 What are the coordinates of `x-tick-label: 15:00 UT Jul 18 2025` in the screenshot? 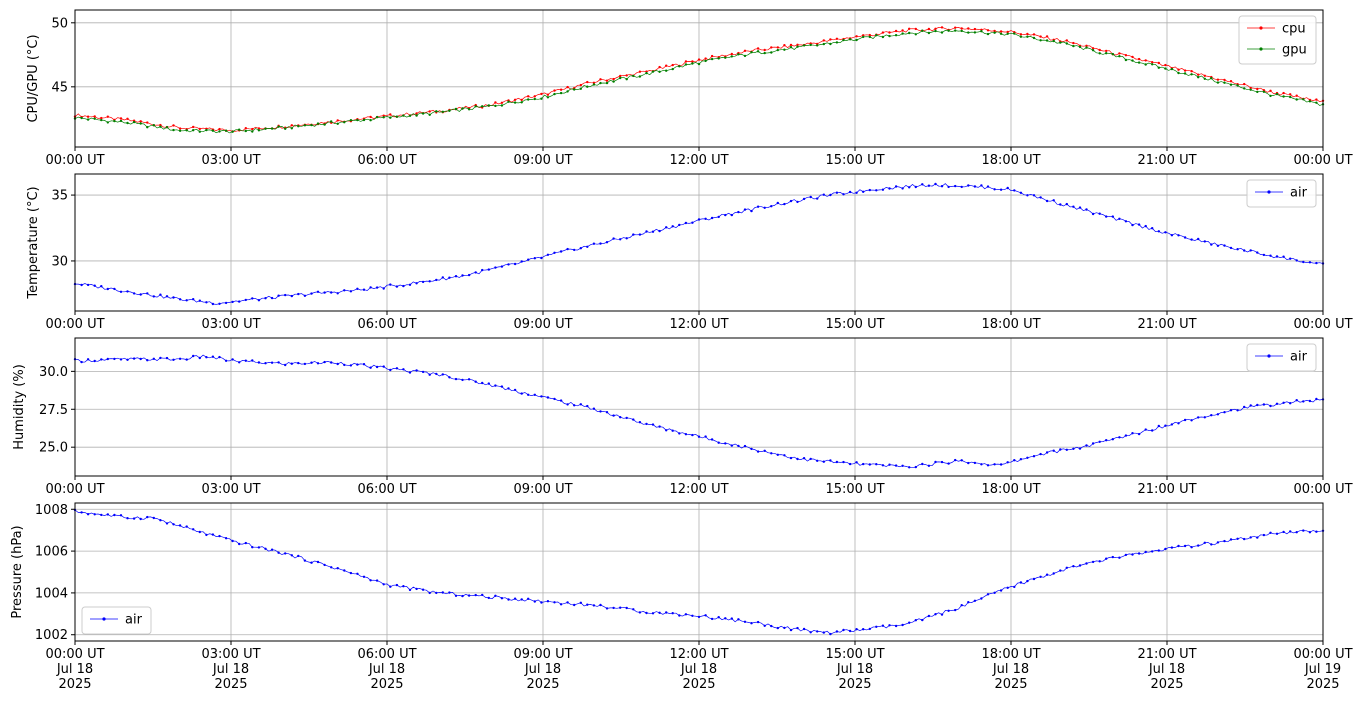 It's located at (854, 669).